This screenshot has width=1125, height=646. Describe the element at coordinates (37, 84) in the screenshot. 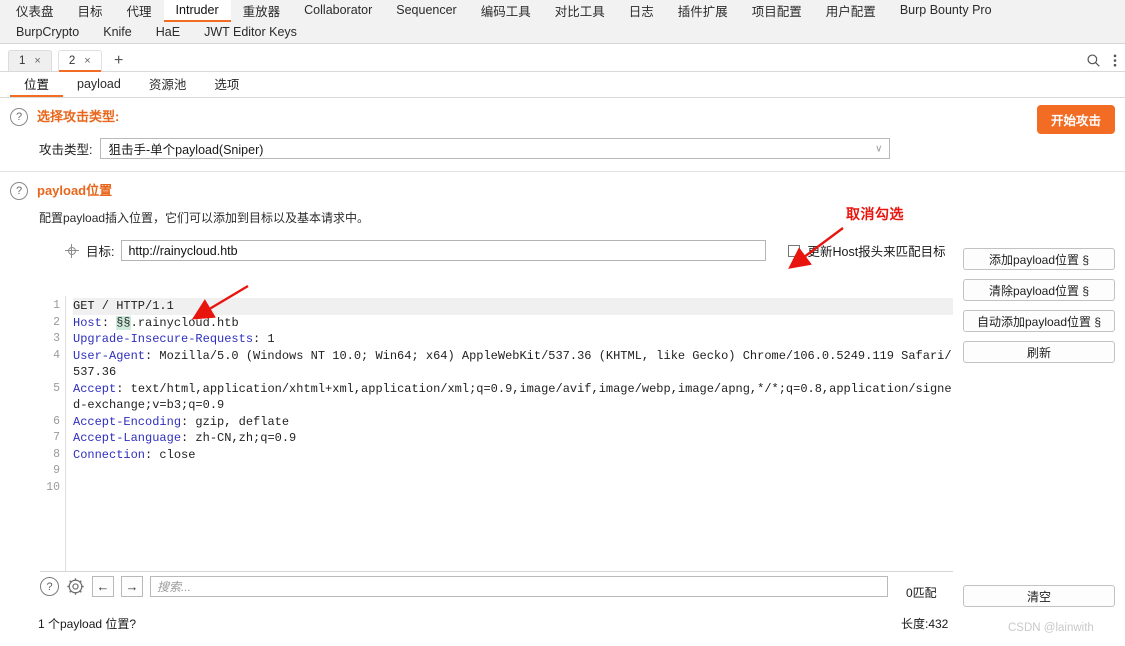

I see `sub-tab-0: 位置` at that location.